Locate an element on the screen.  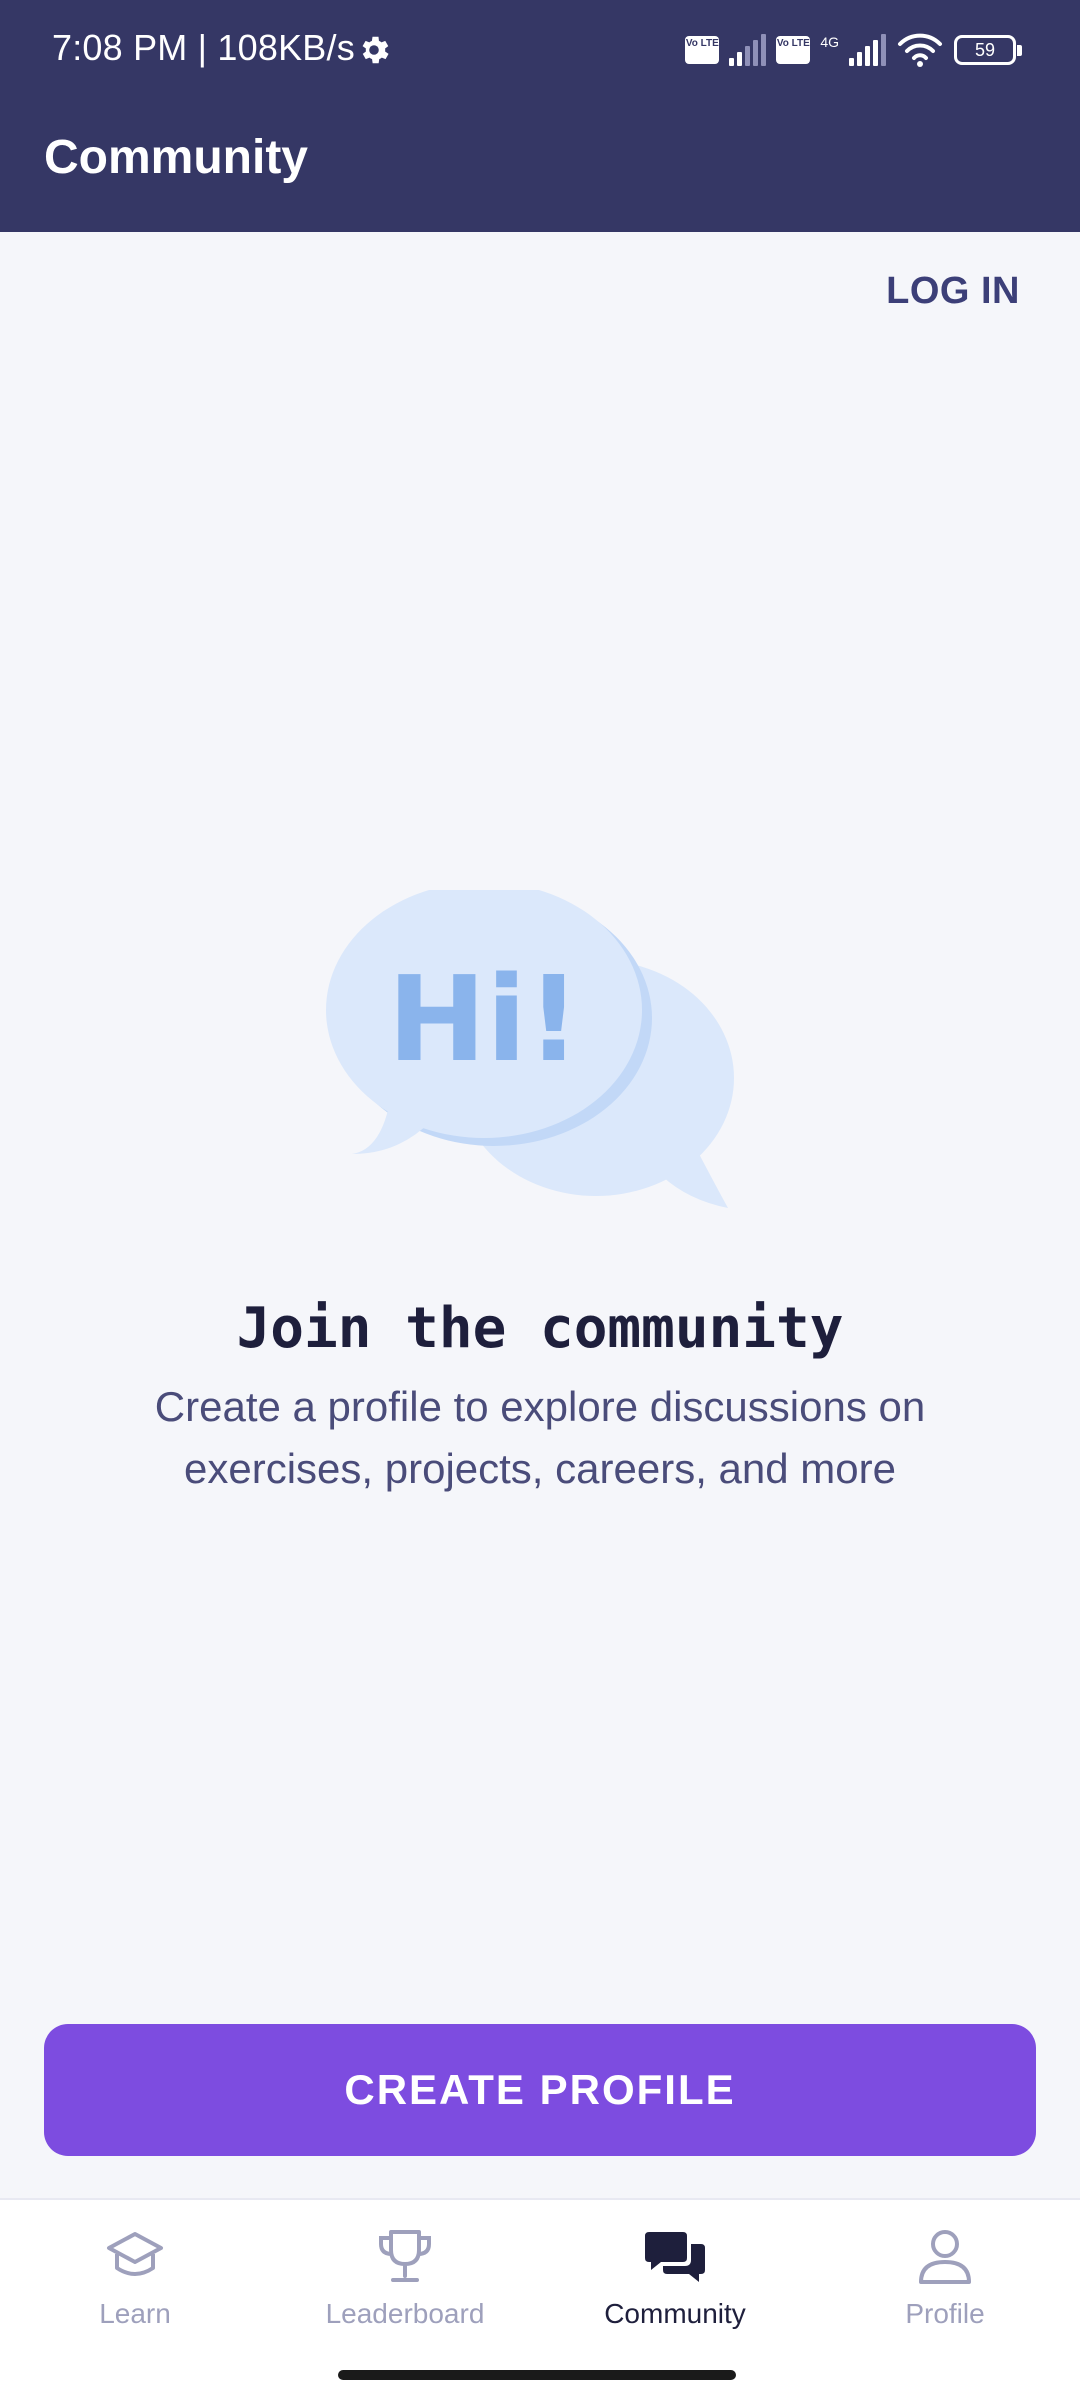
nav-label-community: Community is located at coordinates (675, 2313).